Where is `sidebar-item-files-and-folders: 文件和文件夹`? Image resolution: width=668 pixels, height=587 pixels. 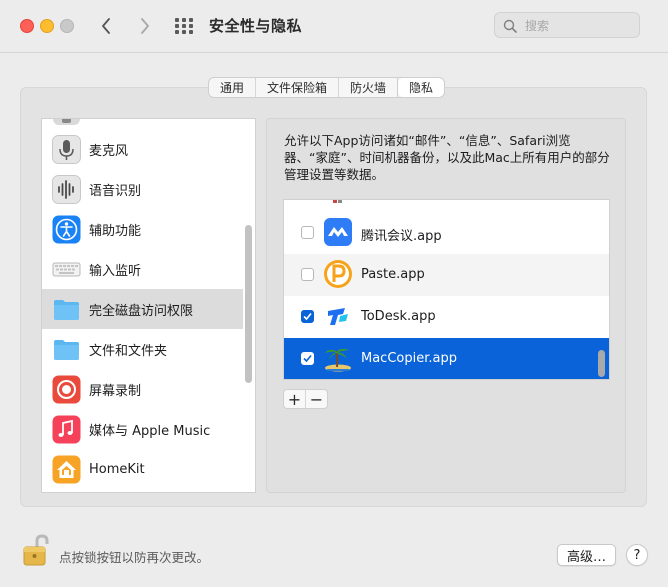 sidebar-item-files-and-folders: 文件和文件夹 is located at coordinates (142, 349).